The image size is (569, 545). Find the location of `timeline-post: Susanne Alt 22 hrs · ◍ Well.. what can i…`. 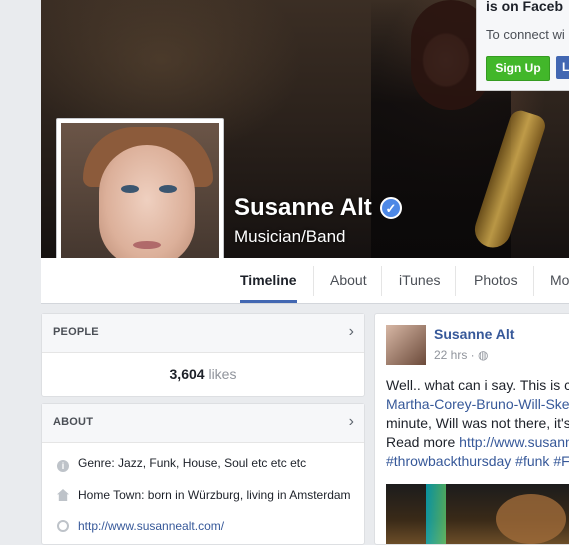

timeline-post: Susanne Alt 22 hrs · ◍ Well.. what can i… is located at coordinates (471, 429).